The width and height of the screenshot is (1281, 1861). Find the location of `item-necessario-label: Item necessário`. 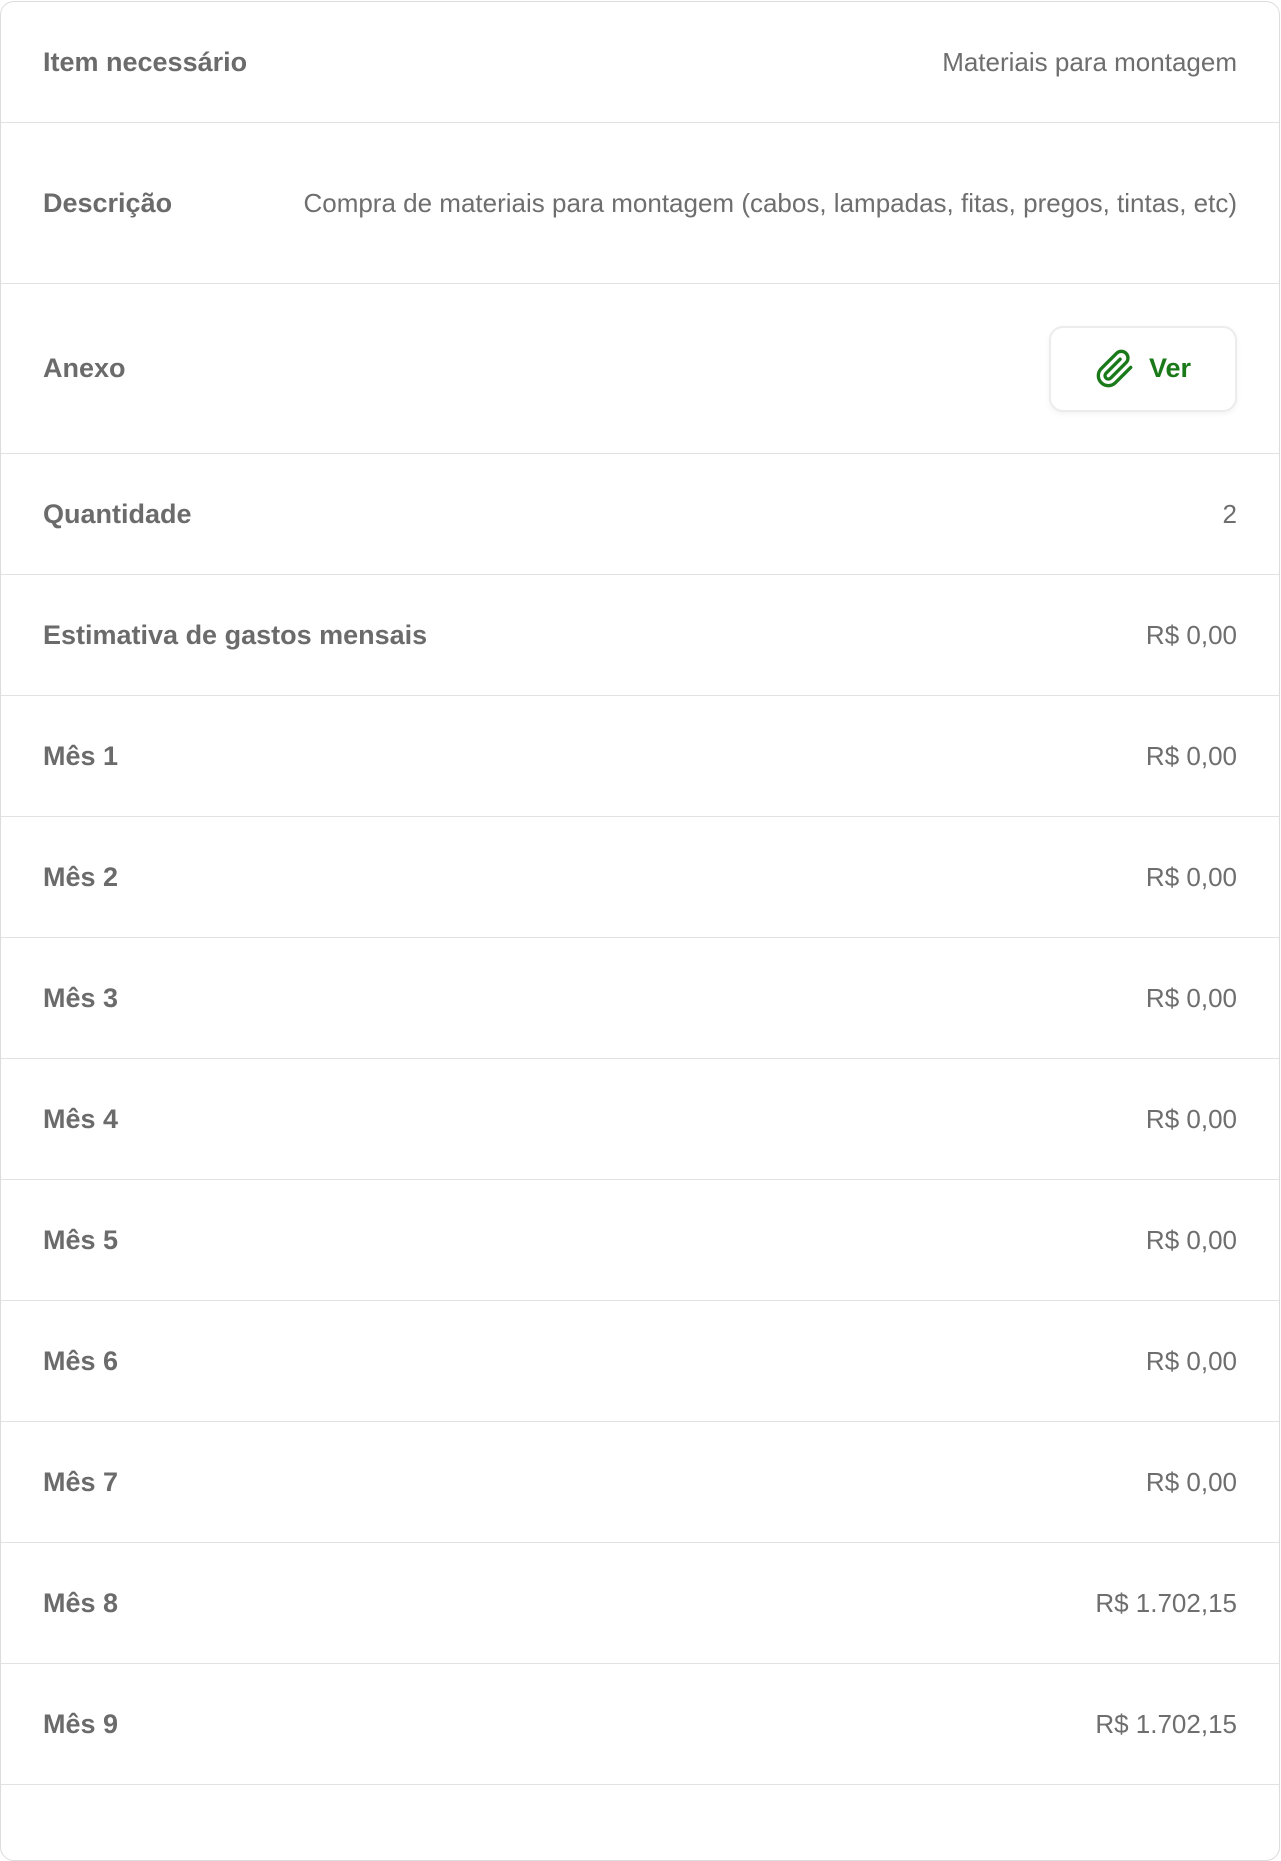

item-necessario-label: Item necessário is located at coordinates (145, 61).